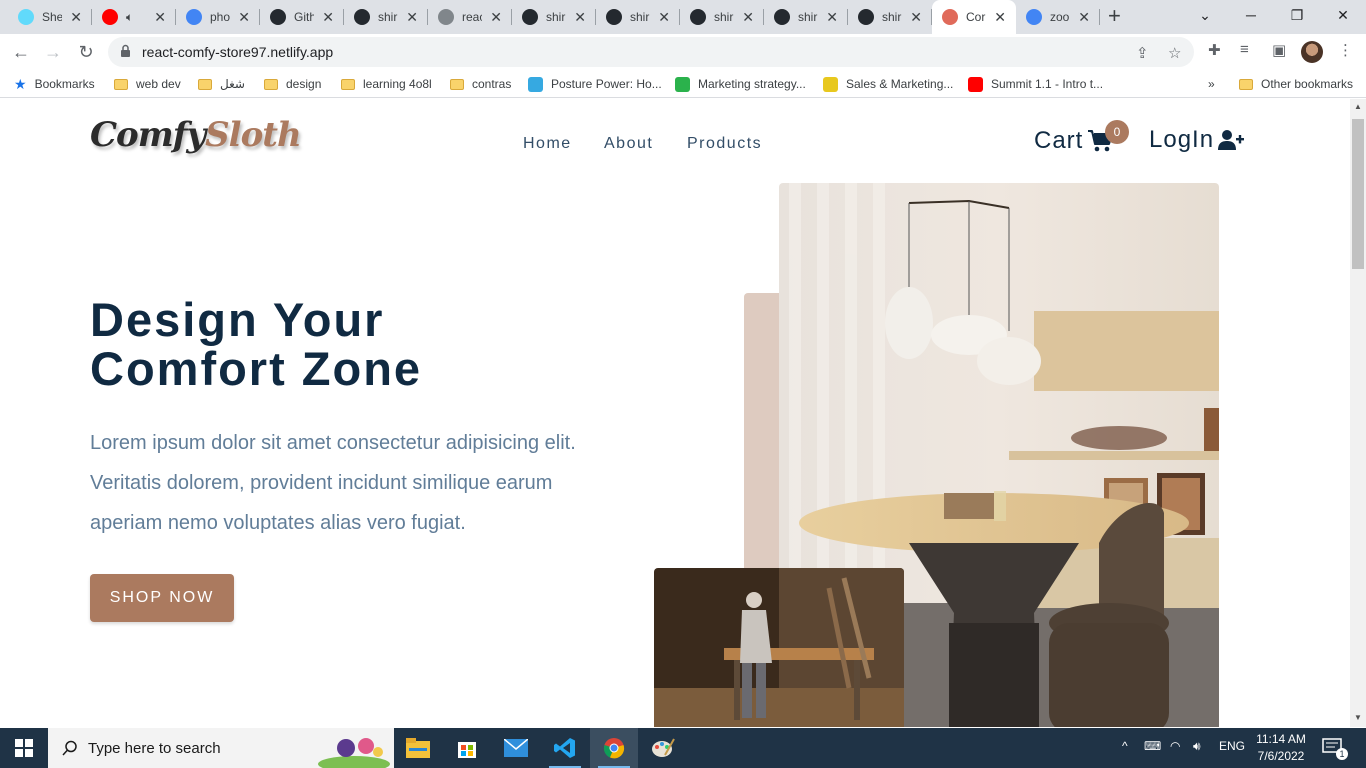 The width and height of the screenshot is (1366, 768). Describe the element at coordinates (614, 748) in the screenshot. I see `taskbar-chrome` at that location.